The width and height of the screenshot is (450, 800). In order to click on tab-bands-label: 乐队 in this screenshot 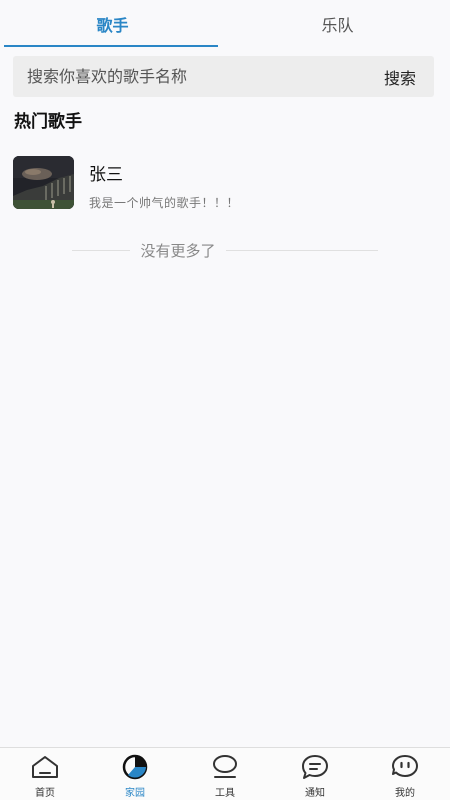, I will do `click(337, 25)`.